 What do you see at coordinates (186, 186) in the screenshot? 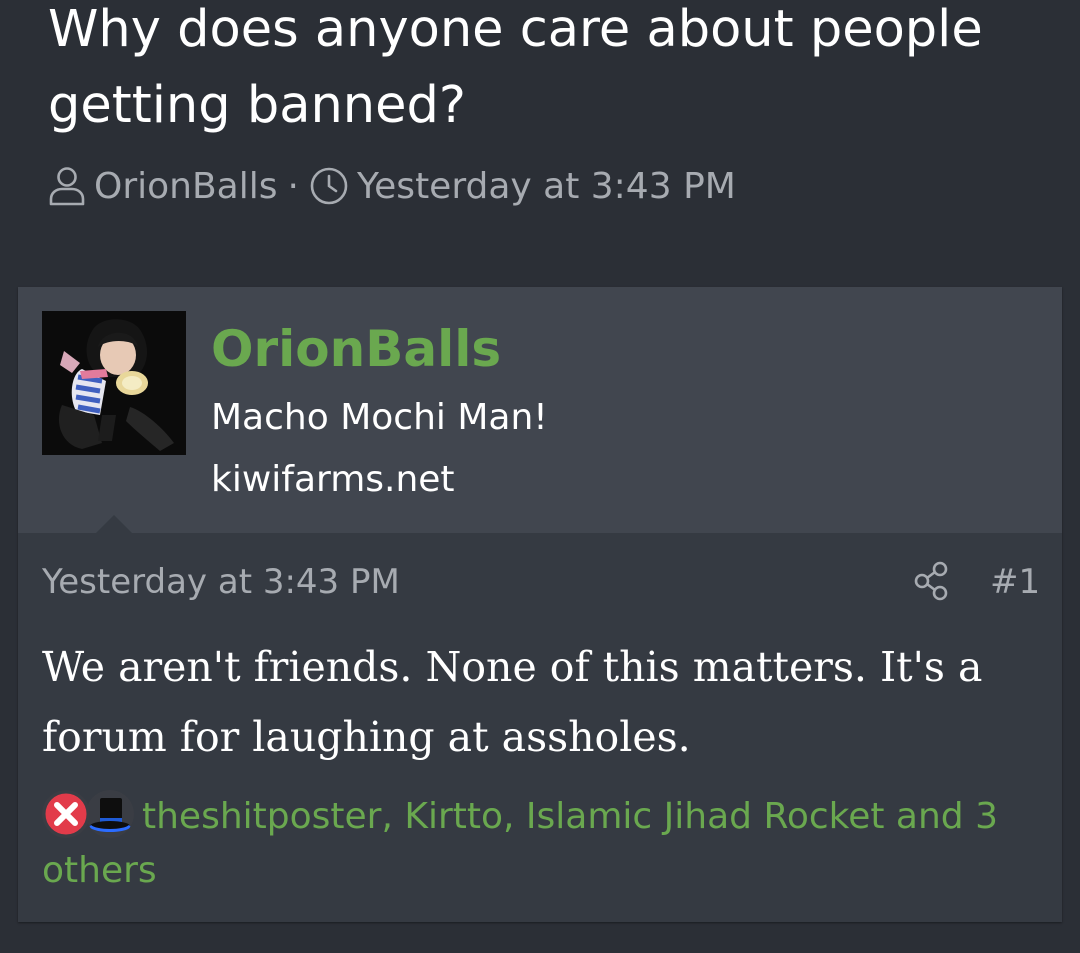
I see `thread-author-link: OrionBalls` at bounding box center [186, 186].